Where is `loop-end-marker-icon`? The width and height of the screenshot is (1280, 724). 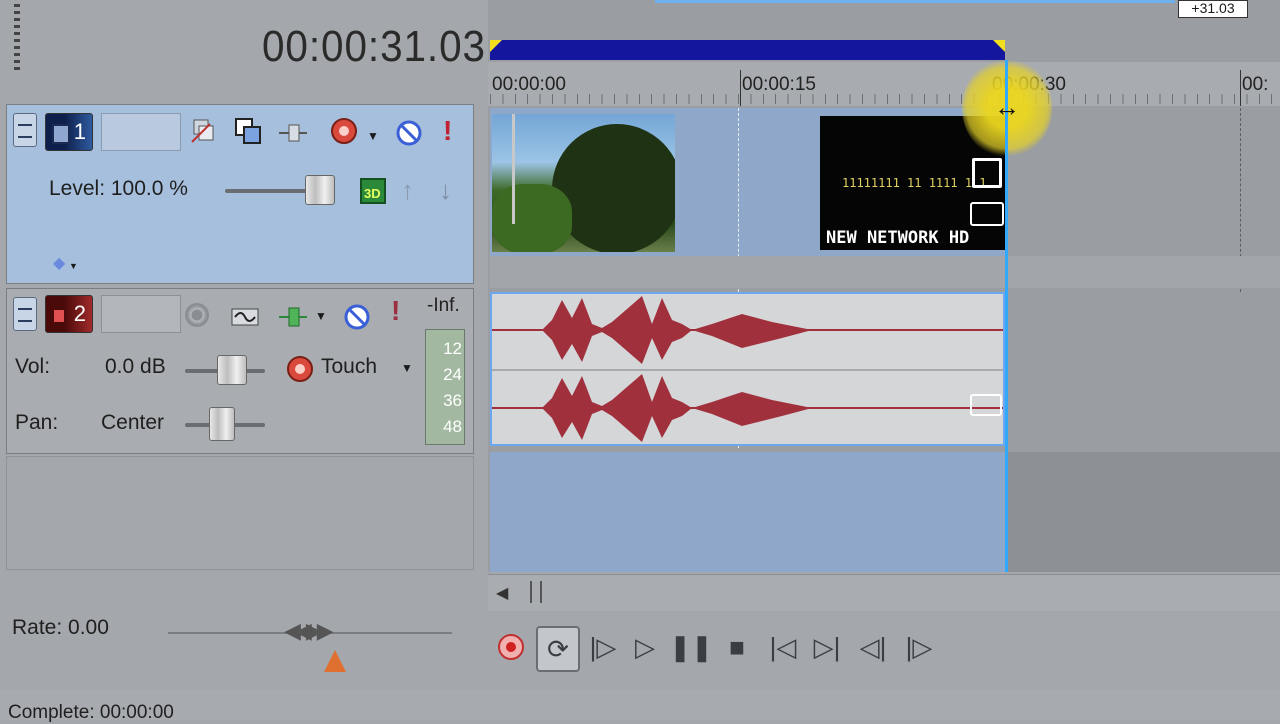 loop-end-marker-icon is located at coordinates (999, 46).